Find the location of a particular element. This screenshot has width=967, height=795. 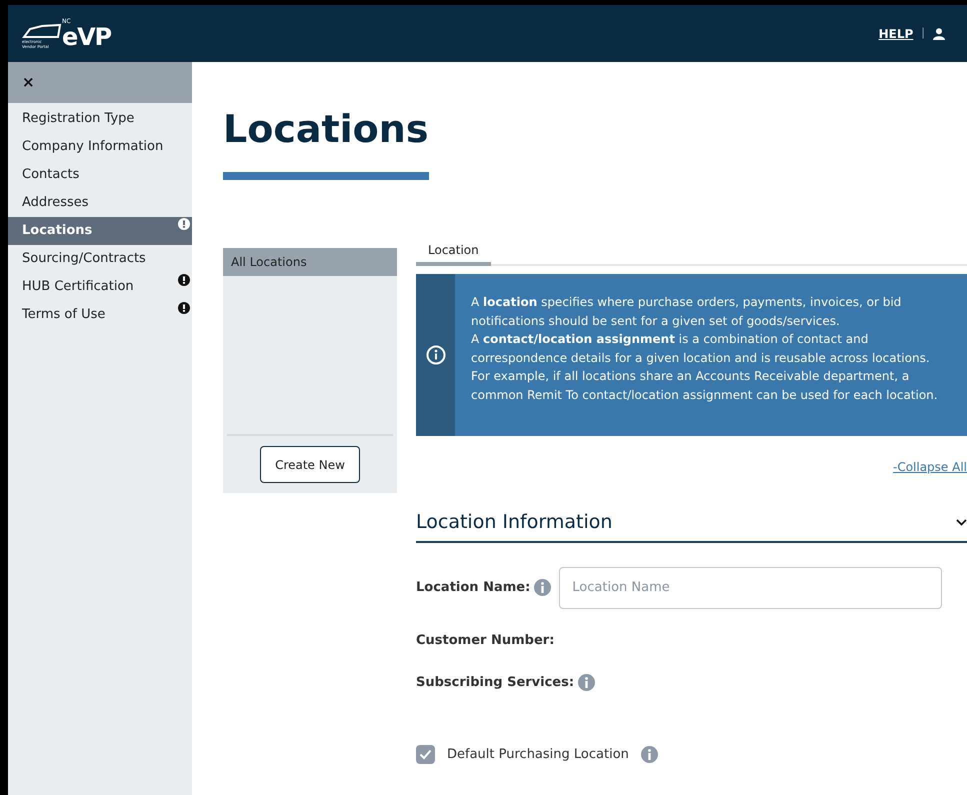

sidebar-item: Terms of Use is located at coordinates (100, 315).